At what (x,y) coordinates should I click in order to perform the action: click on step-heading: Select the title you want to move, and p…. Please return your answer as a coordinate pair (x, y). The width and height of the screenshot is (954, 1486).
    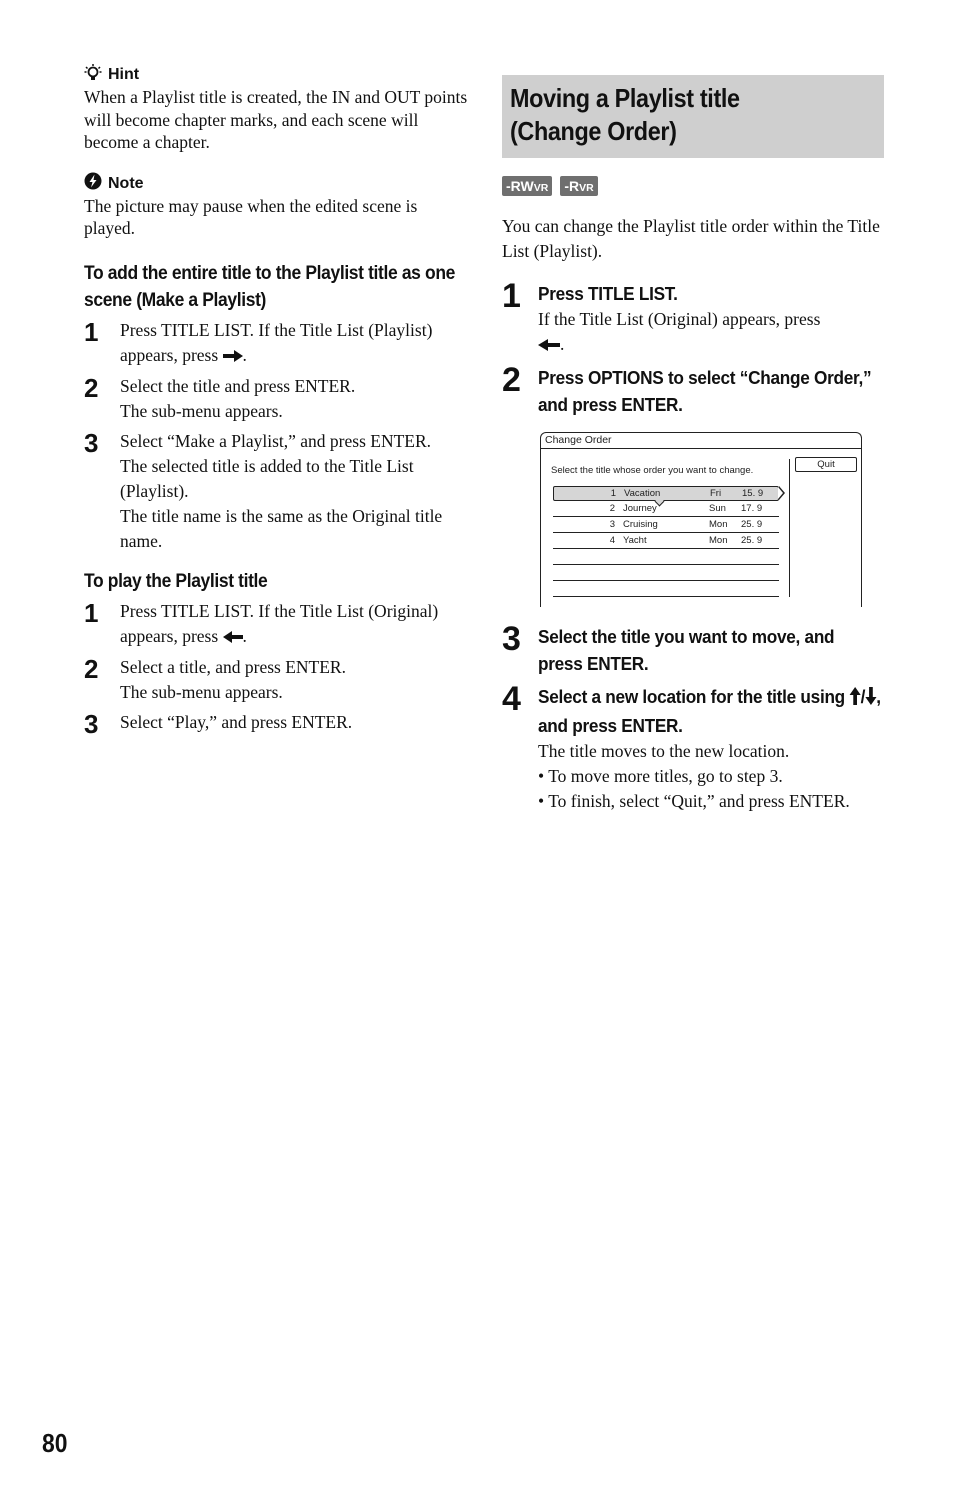
    Looking at the image, I should click on (686, 650).